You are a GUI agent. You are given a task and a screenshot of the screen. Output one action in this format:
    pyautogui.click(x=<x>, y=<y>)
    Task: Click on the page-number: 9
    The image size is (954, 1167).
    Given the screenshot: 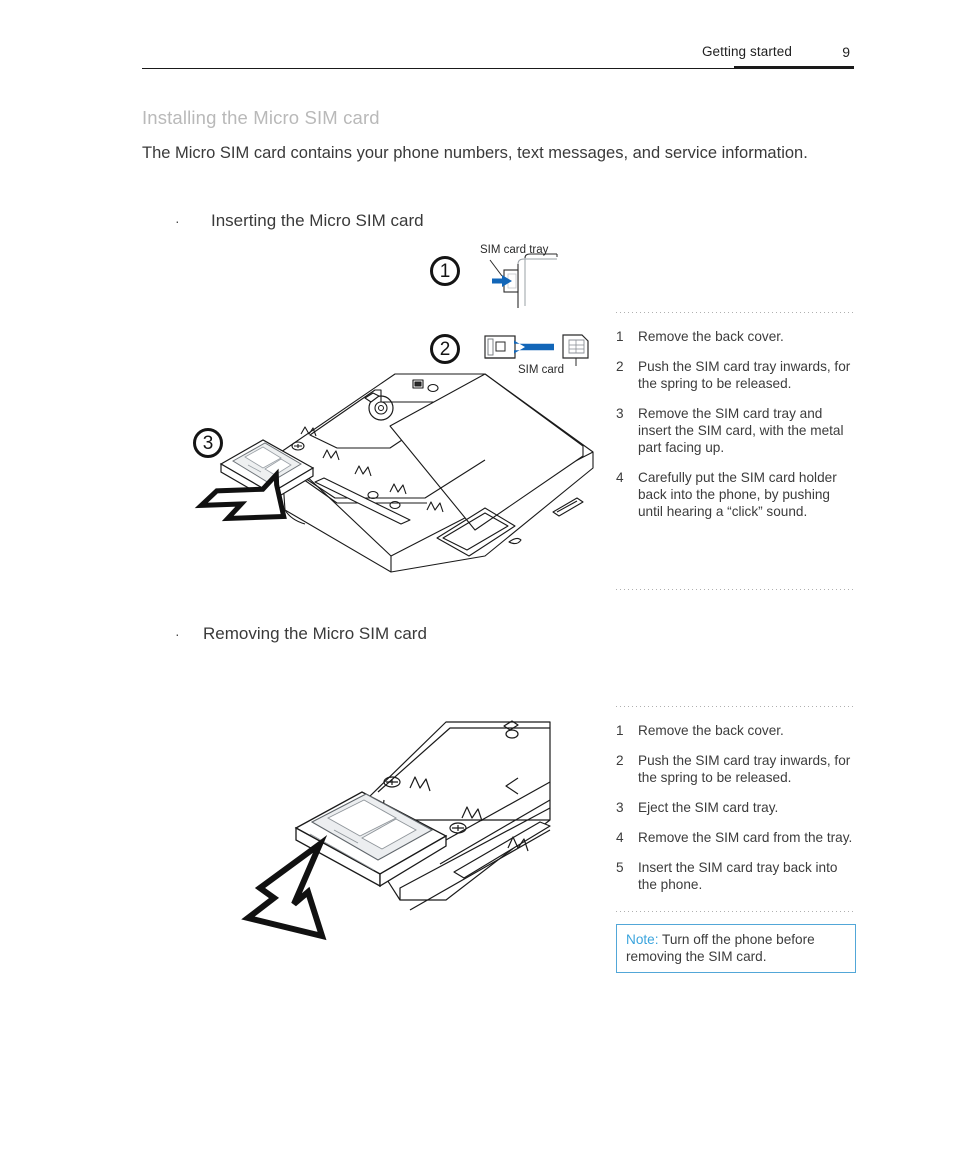 What is the action you would take?
    pyautogui.click(x=846, y=52)
    